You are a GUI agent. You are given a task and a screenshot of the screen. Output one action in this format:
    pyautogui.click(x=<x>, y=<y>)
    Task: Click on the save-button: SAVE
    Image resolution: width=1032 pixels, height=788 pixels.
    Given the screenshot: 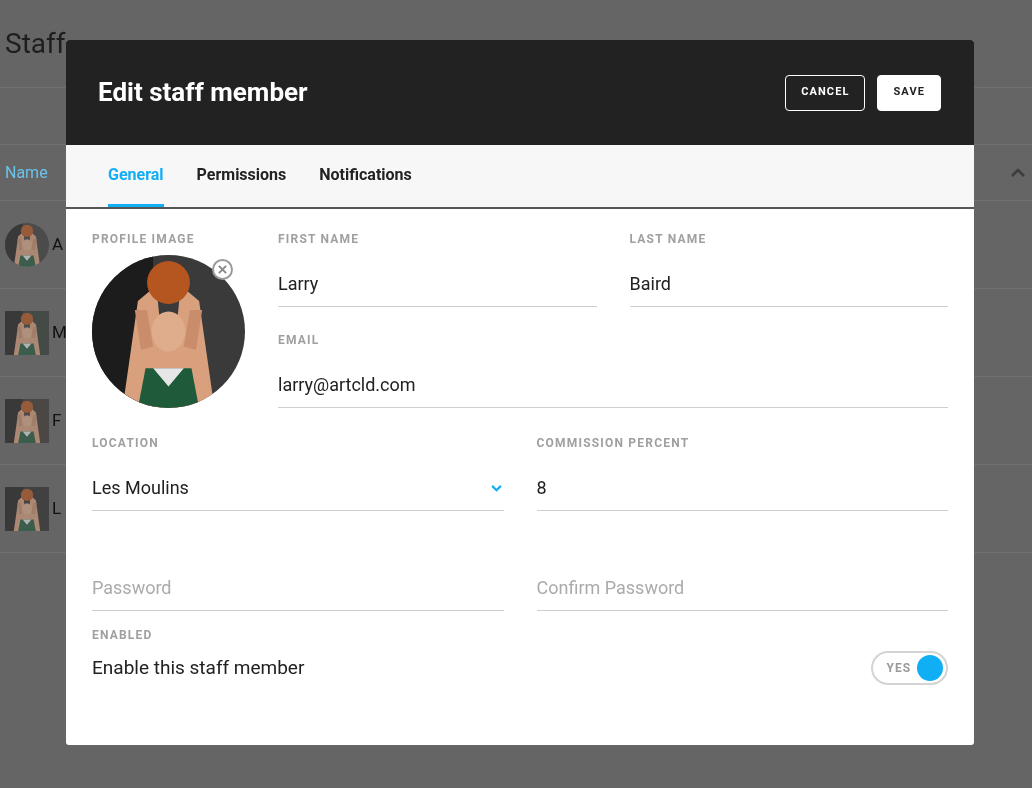 What is the action you would take?
    pyautogui.click(x=909, y=92)
    